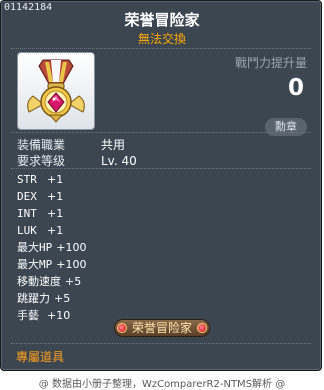  I want to click on stat-row: LUK +1, so click(51, 230).